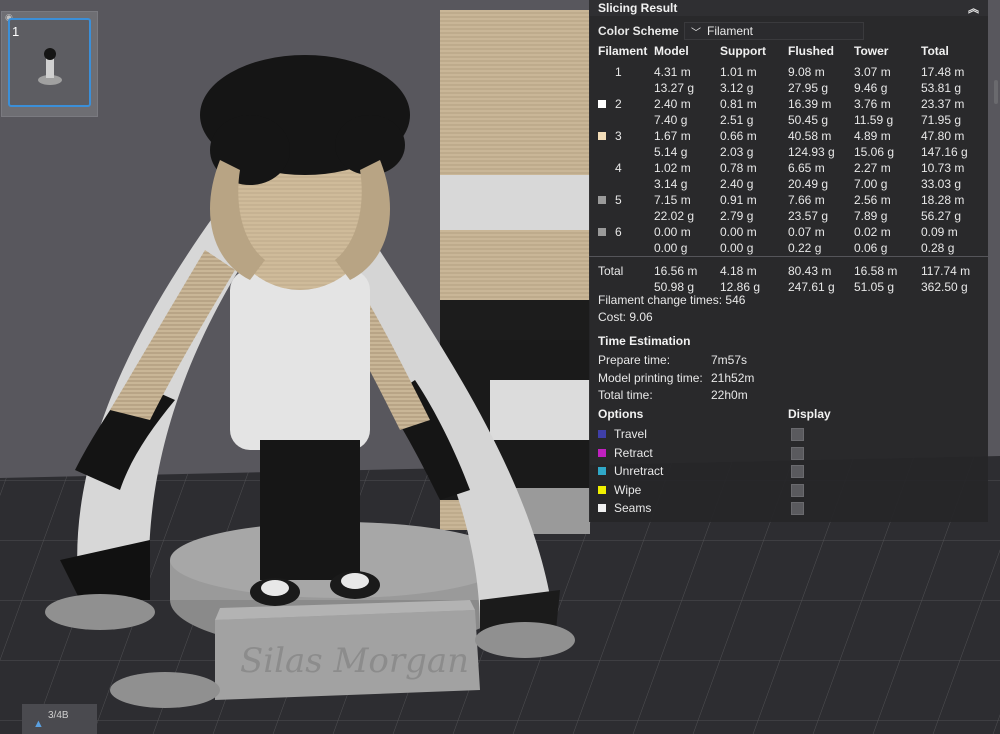 This screenshot has width=1000, height=734. I want to click on filament-total-cell: 10.73 m 33.03 g, so click(954, 176).